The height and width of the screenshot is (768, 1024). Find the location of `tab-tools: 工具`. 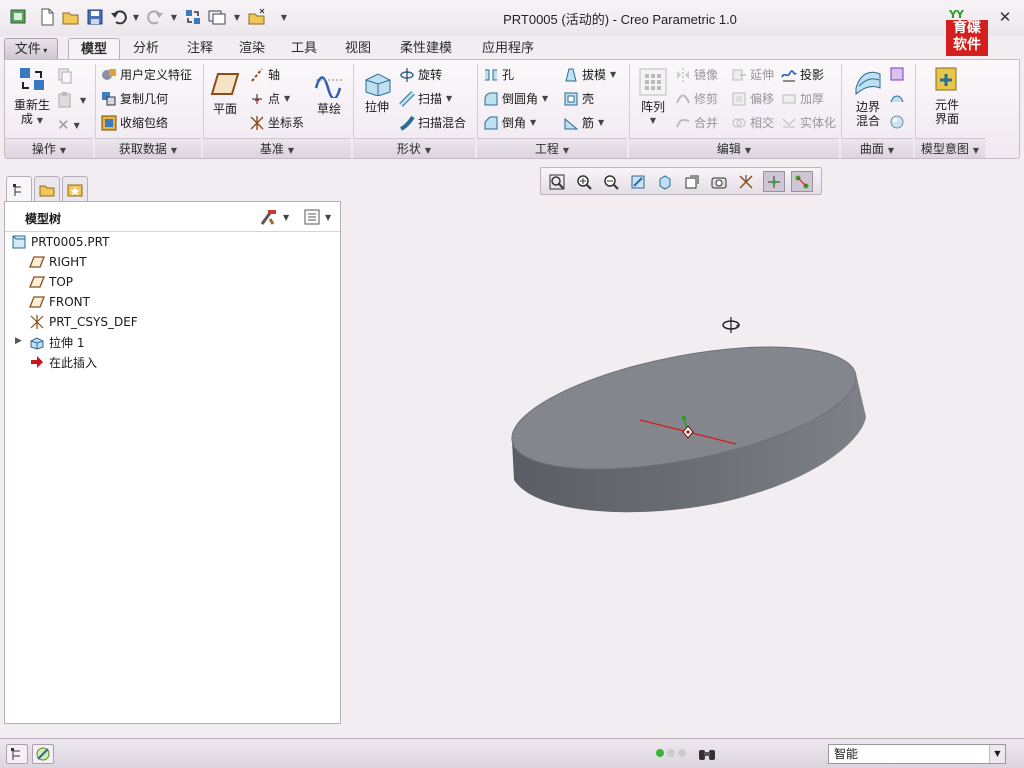

tab-tools: 工具 is located at coordinates (304, 49).